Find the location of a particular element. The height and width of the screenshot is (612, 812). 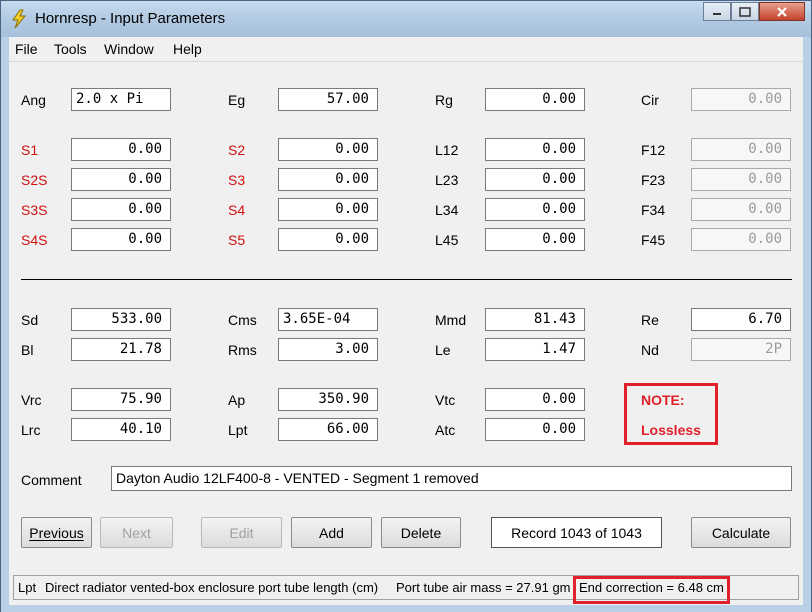

l45-field: 0.00 is located at coordinates (535, 239).